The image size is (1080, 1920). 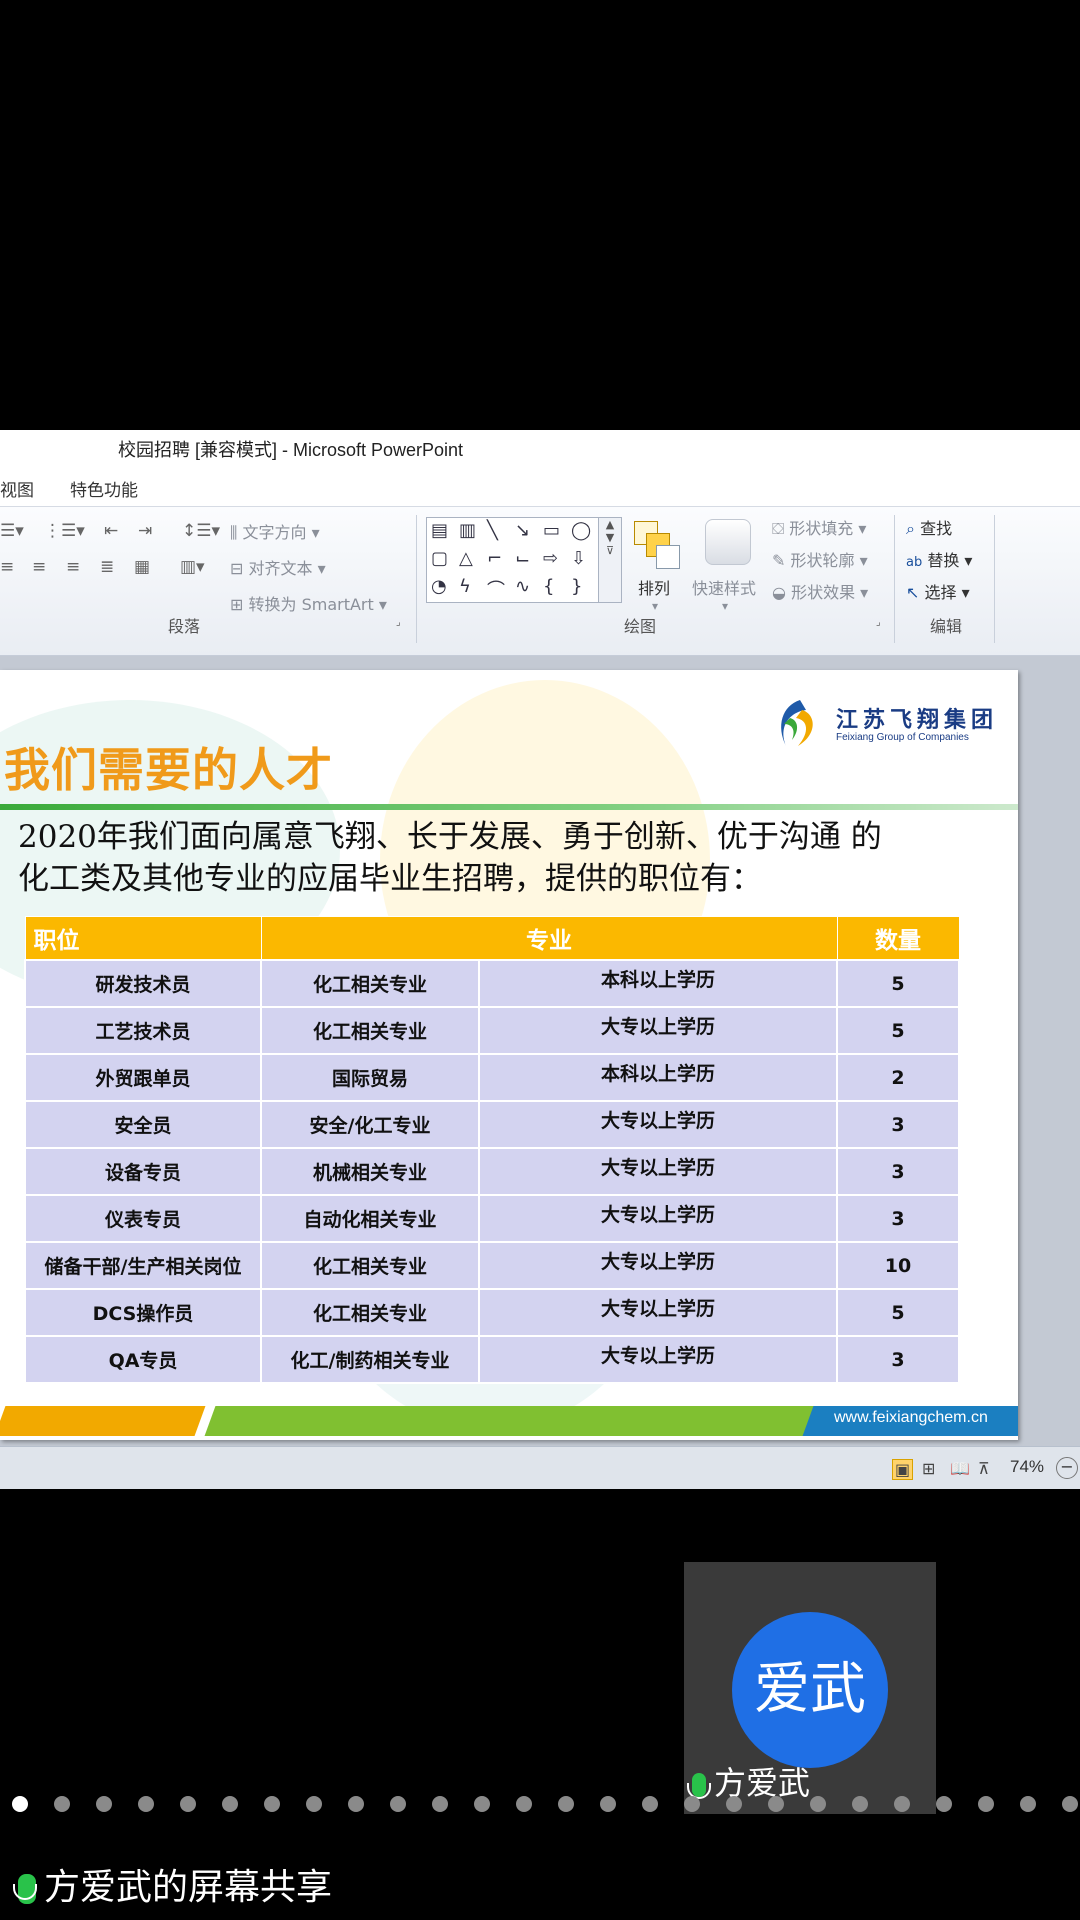 I want to click on line-spacing-icon: ↕☰▾, so click(x=201, y=531).